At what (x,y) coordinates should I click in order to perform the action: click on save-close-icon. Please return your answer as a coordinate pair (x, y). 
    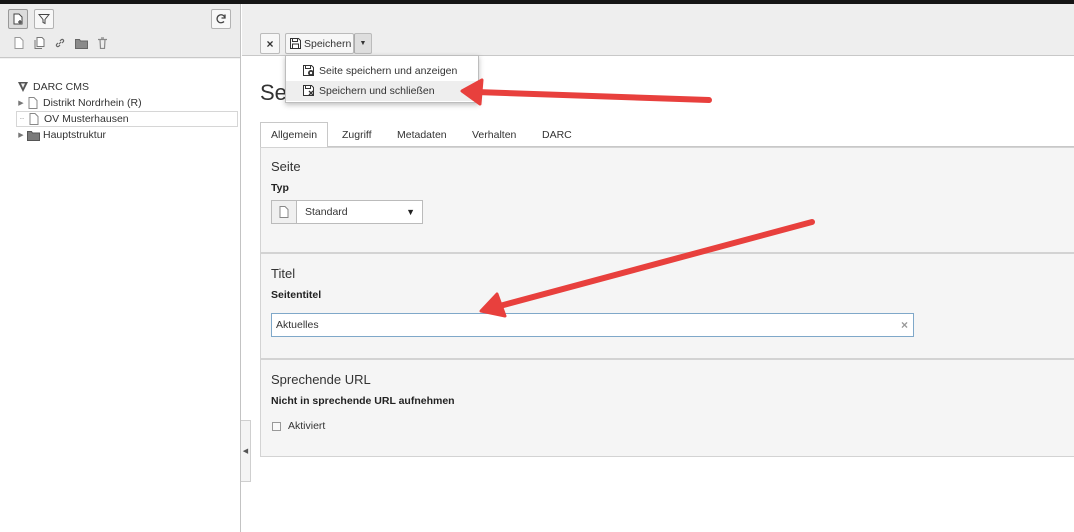
    Looking at the image, I should click on (308, 91).